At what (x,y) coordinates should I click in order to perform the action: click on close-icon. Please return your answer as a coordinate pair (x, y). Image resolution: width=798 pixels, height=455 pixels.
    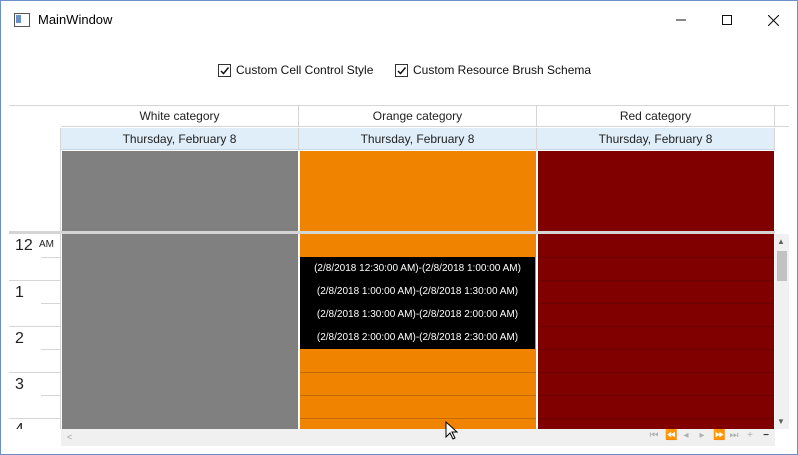
    Looking at the image, I should click on (773, 20).